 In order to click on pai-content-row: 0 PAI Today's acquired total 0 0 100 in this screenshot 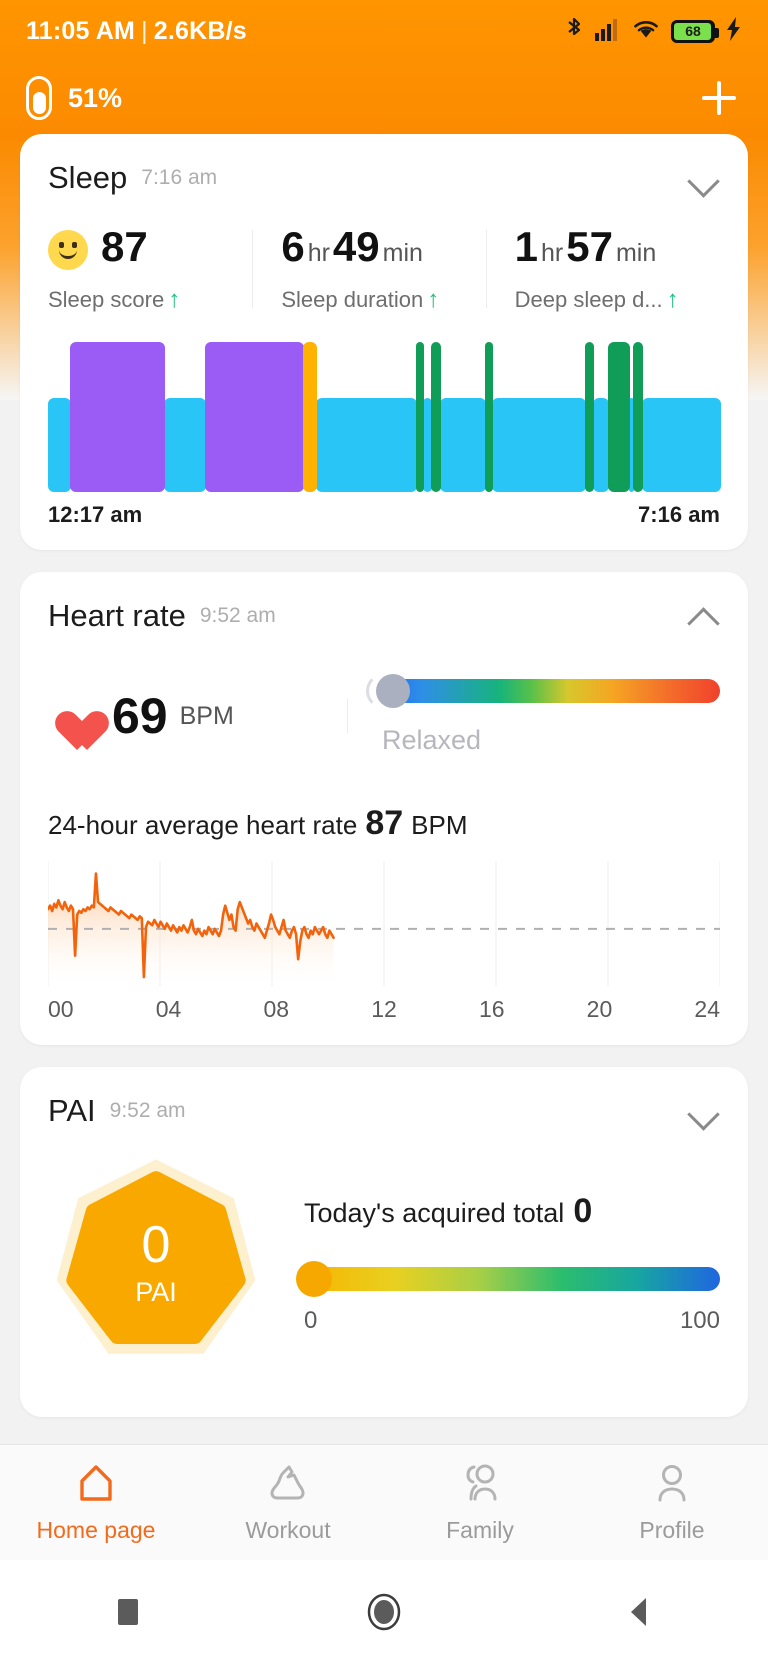, I will do `click(384, 1263)`.